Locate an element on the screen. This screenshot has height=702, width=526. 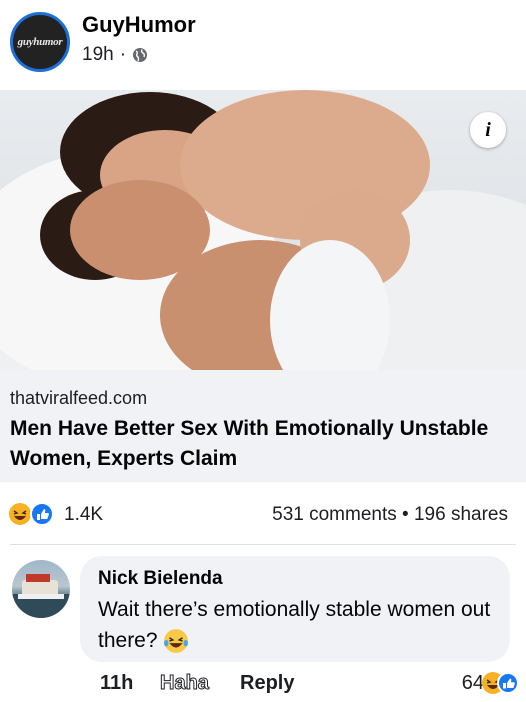
reaction-icons is located at coordinates (34, 514).